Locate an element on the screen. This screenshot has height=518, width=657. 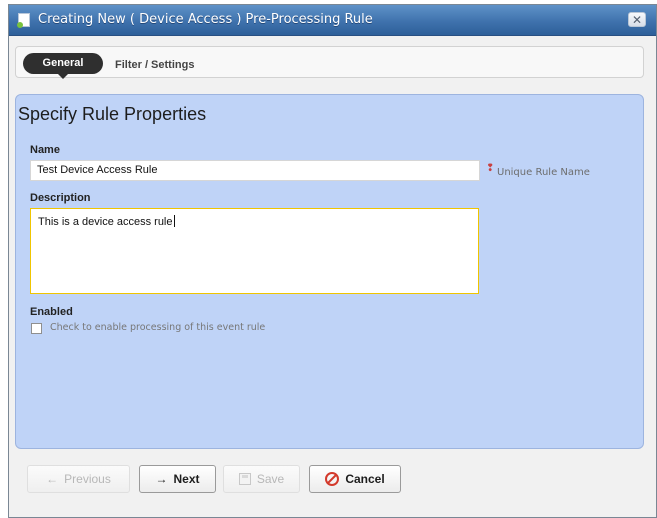
name-hint: Unique Rule Name is located at coordinates (543, 172).